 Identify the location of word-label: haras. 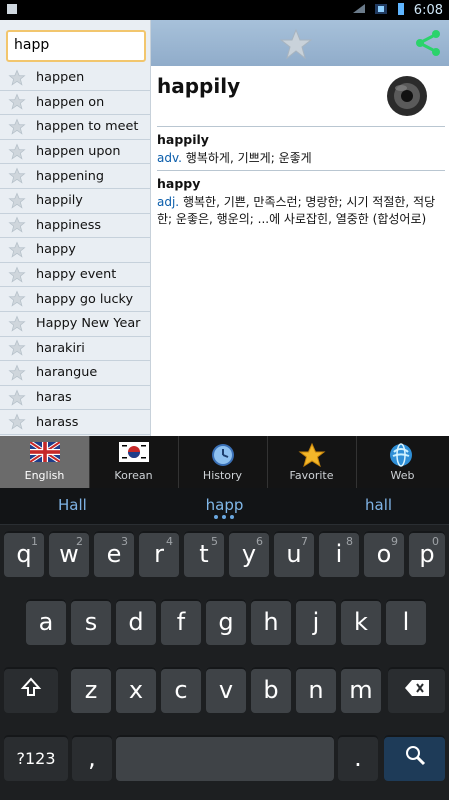
(54, 398).